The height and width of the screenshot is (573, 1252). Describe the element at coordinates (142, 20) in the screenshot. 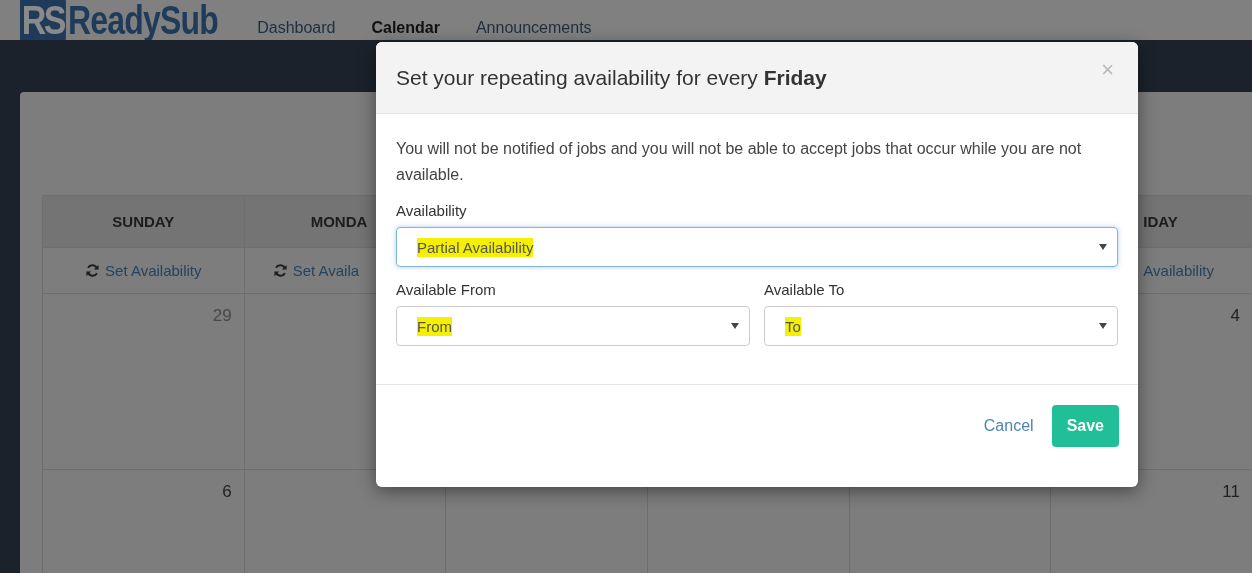

I see `logo-text: ReadySub` at that location.